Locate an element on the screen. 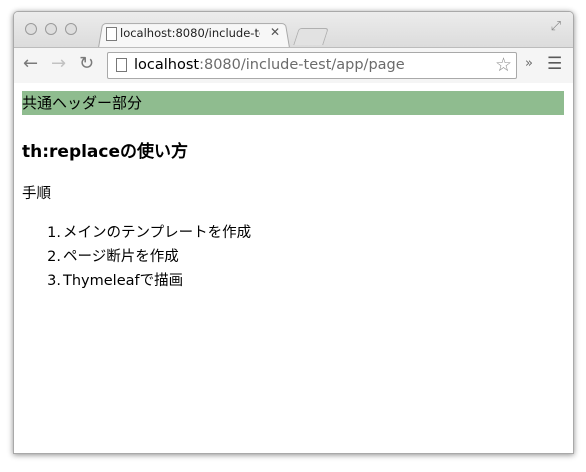  zoom-window-button is located at coordinates (71, 29).